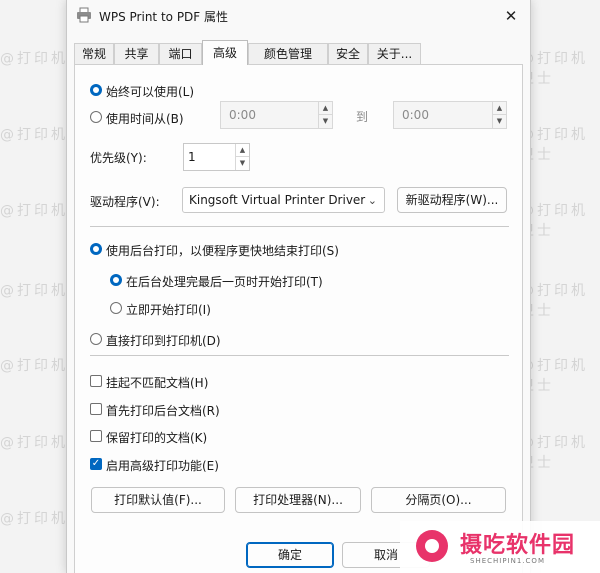 The width and height of the screenshot is (600, 573). Describe the element at coordinates (118, 158) in the screenshot. I see `priority-label: 优先级(Y):` at that location.